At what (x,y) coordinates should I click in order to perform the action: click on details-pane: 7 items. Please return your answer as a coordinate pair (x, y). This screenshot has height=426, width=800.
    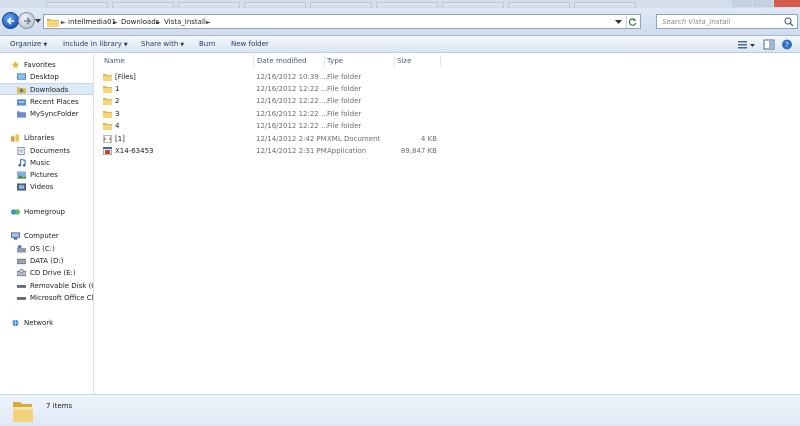
    Looking at the image, I should click on (400, 410).